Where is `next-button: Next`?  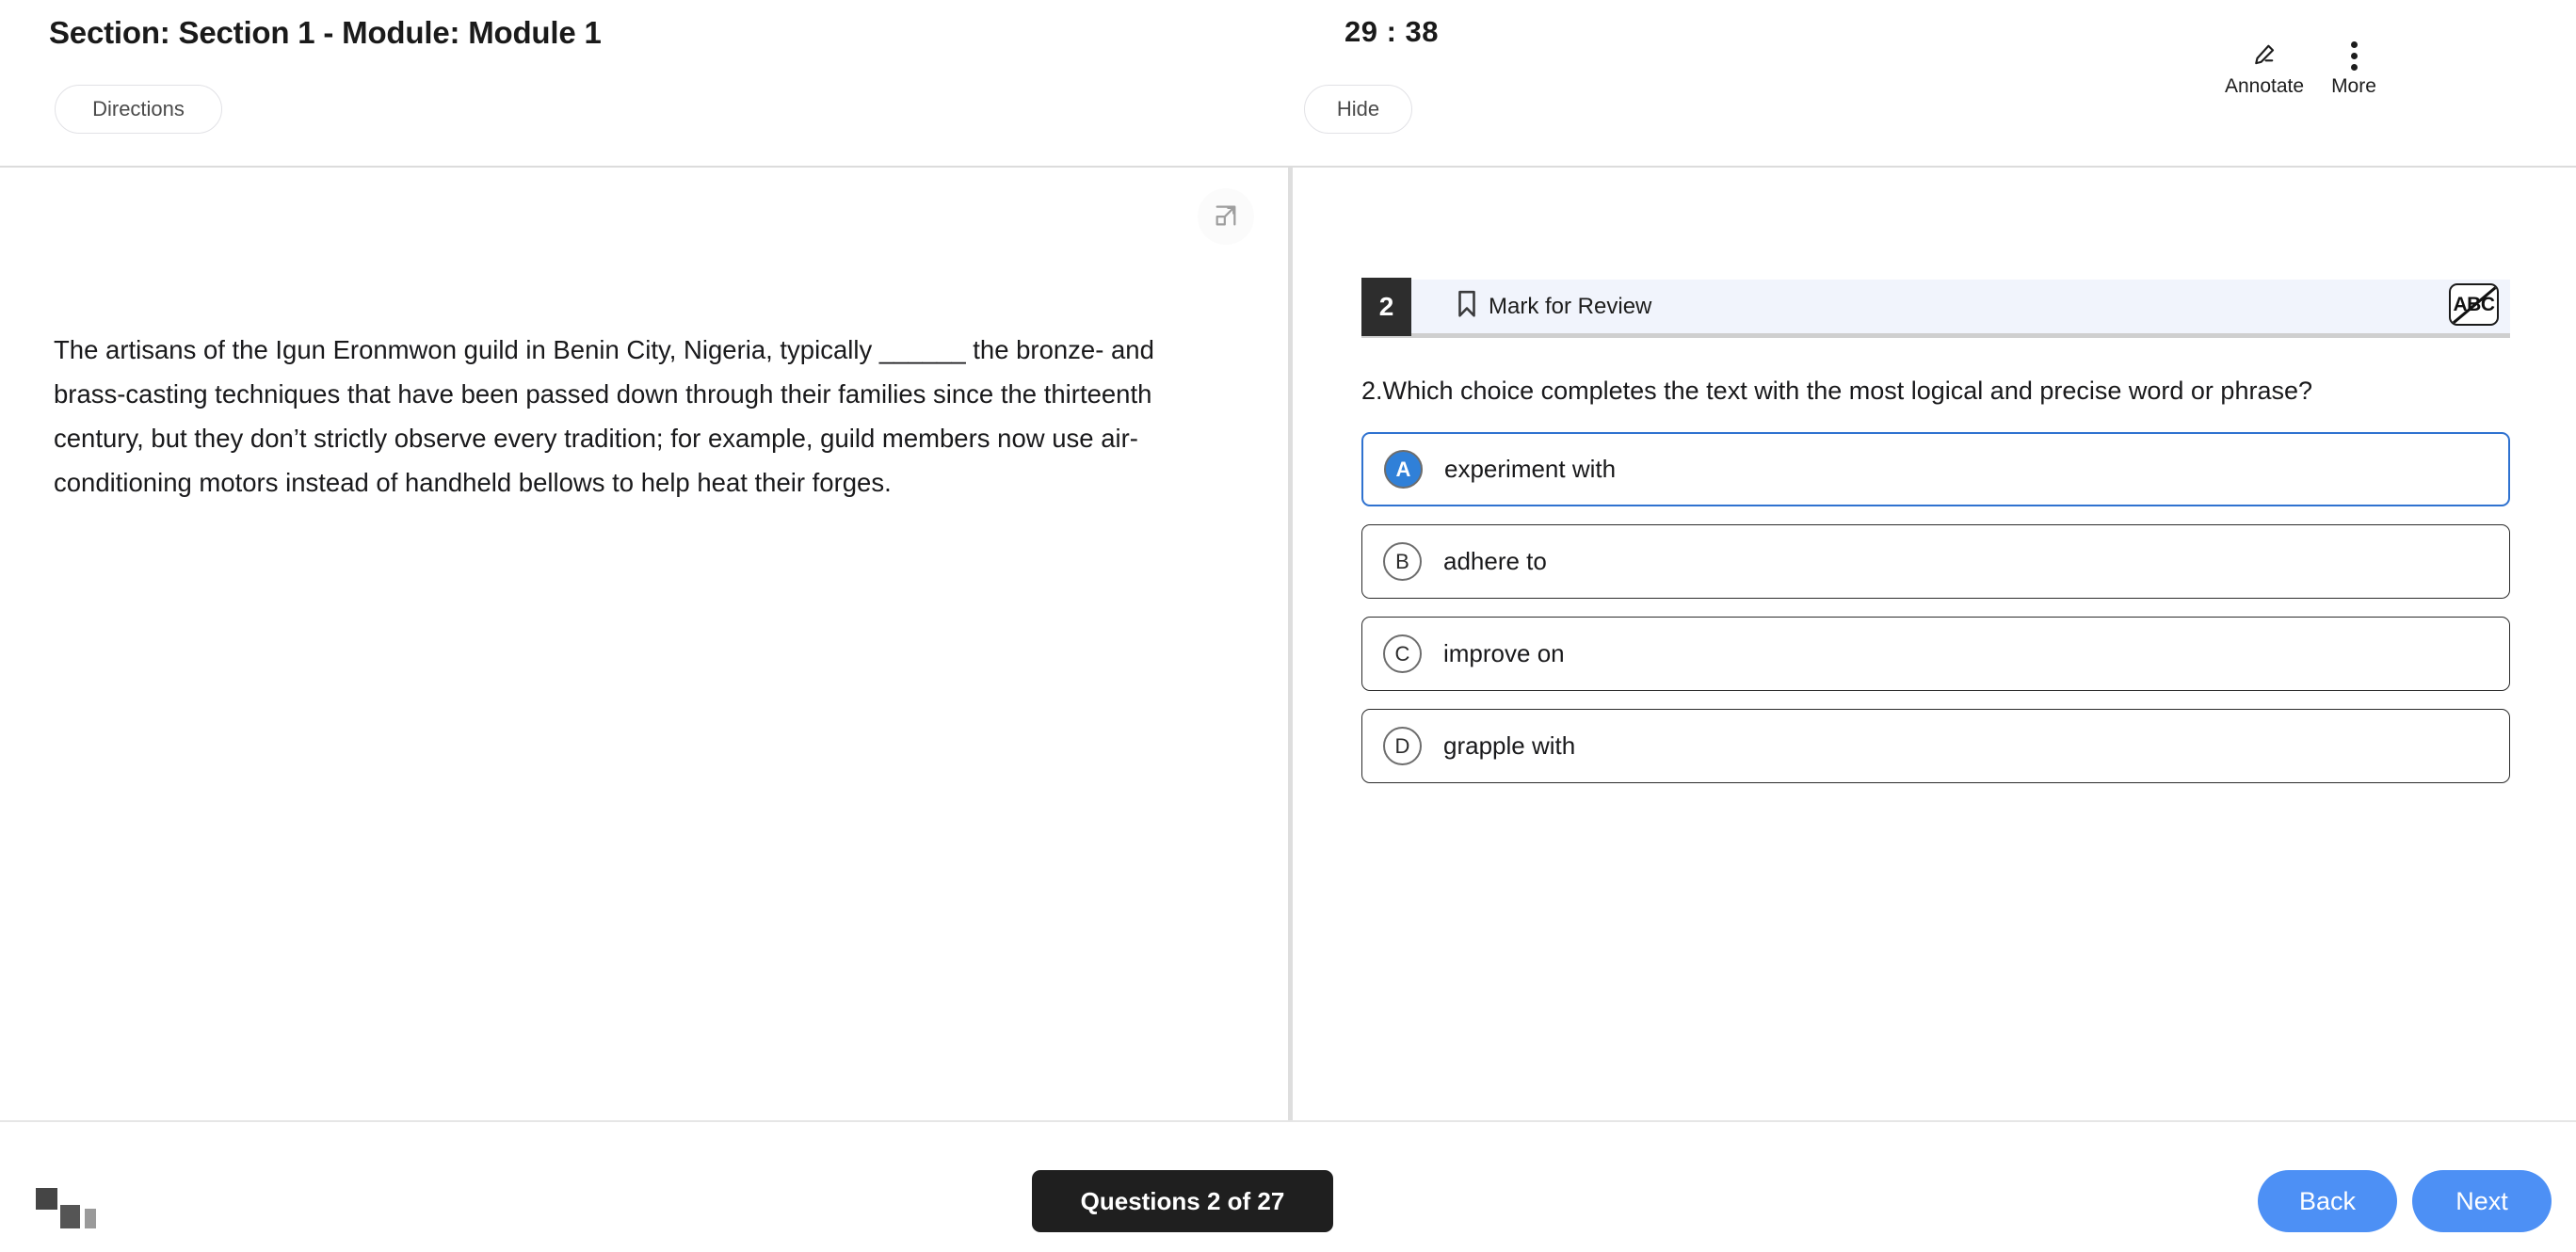
next-button: Next is located at coordinates (2482, 1201).